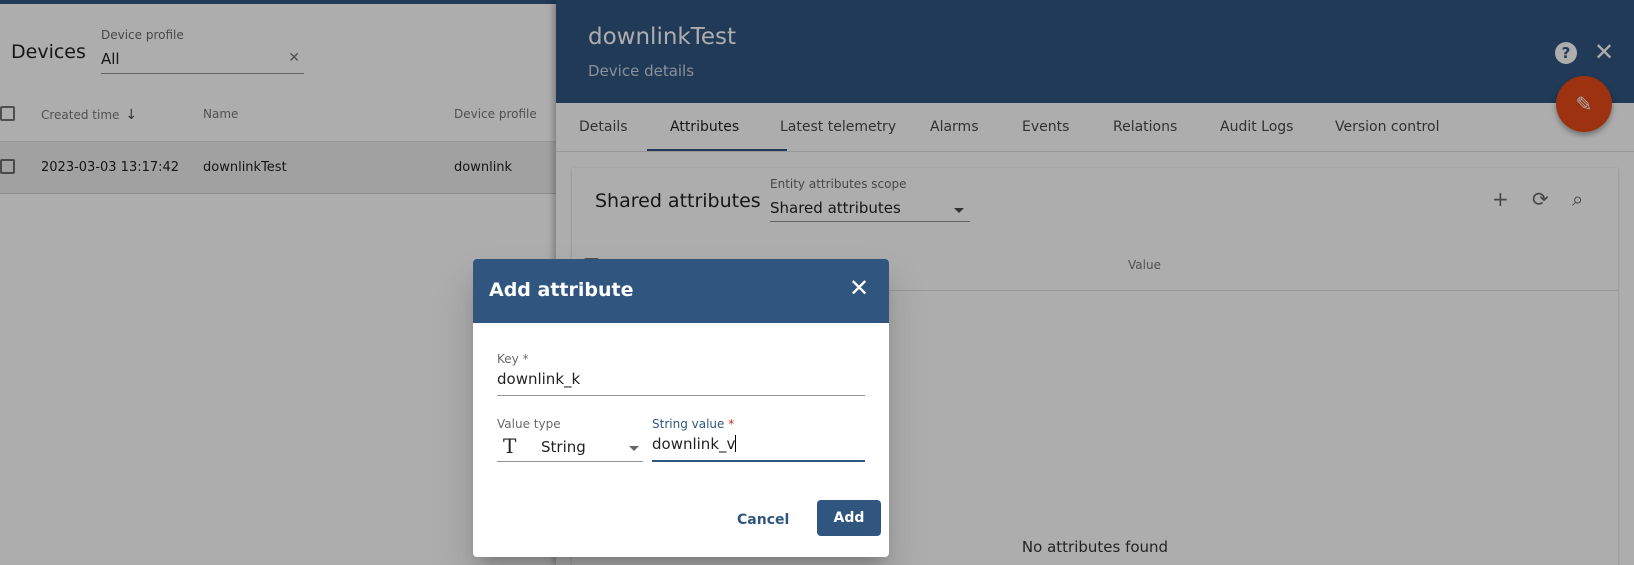 This screenshot has height=565, width=1634. I want to click on dialog-header: Add attribute ✕, so click(681, 291).